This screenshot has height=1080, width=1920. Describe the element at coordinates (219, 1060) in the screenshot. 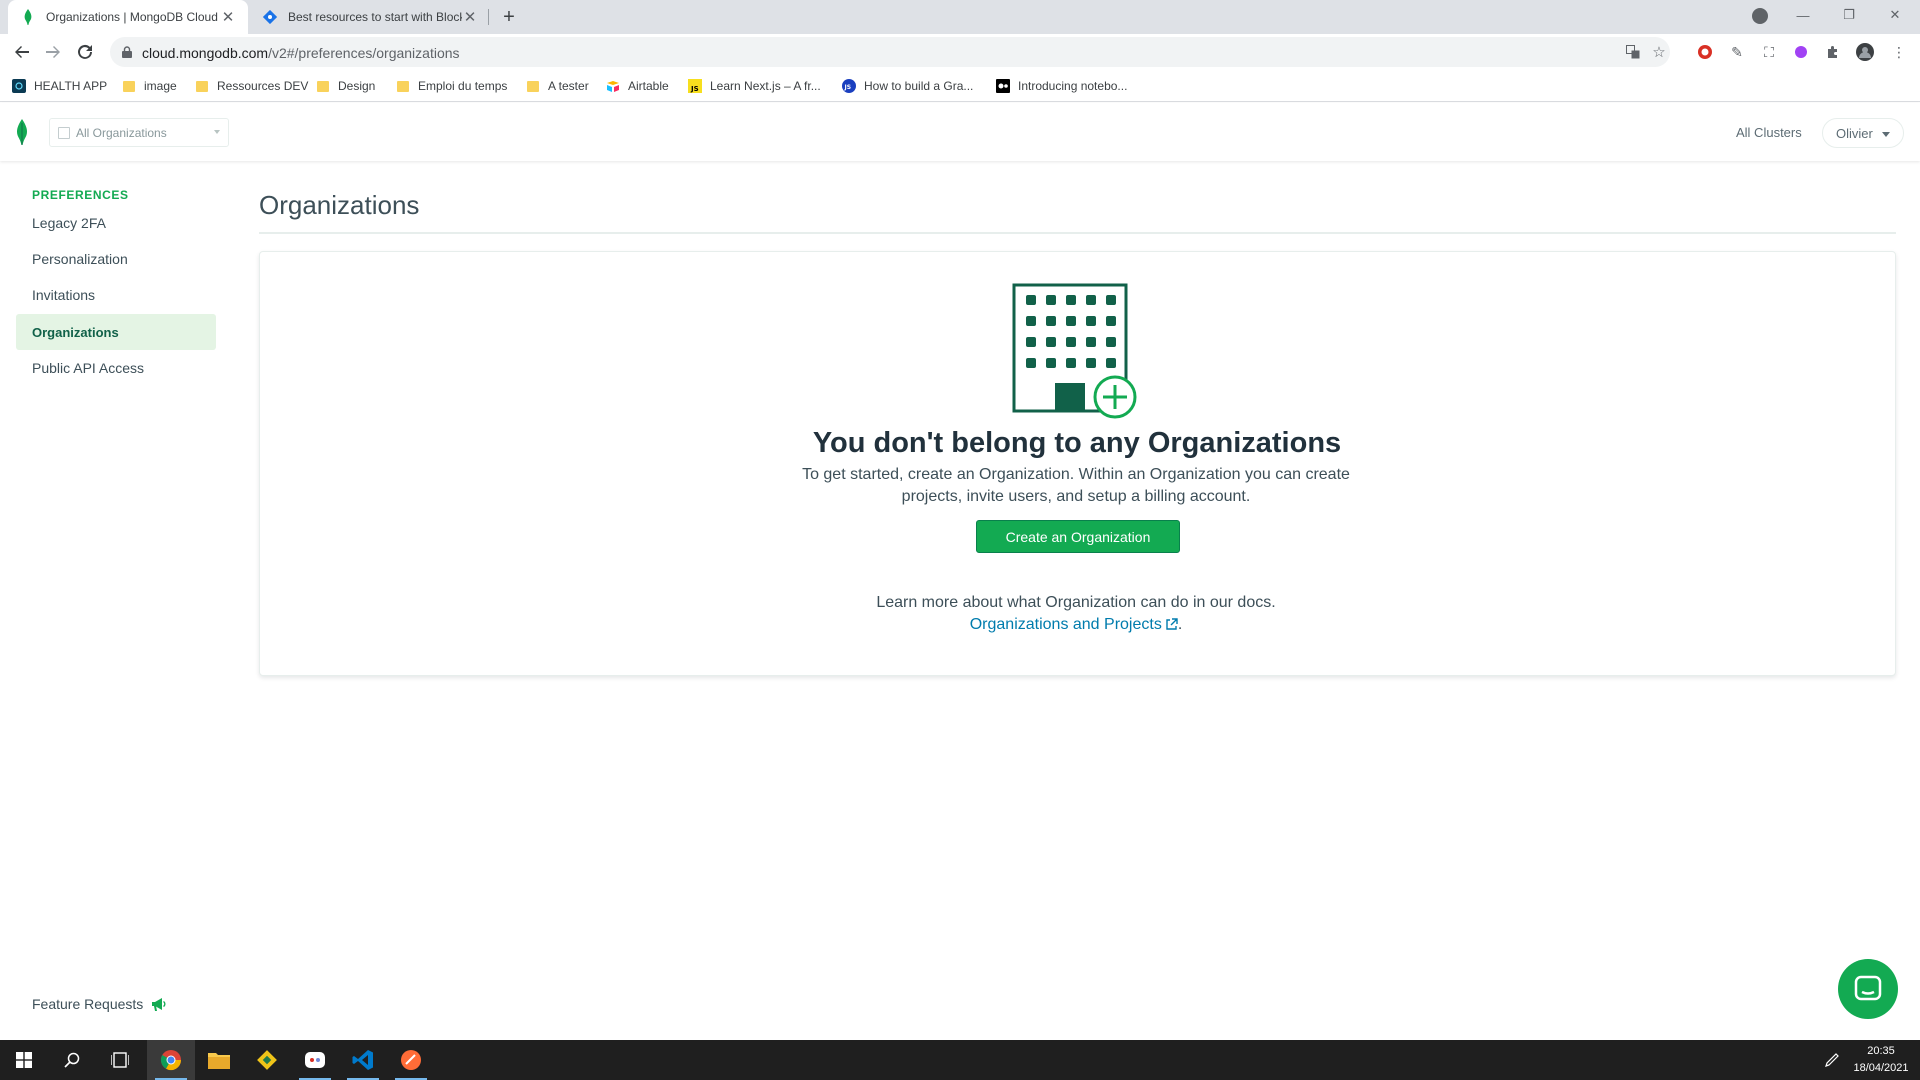

I see `file-explorer-icon` at that location.